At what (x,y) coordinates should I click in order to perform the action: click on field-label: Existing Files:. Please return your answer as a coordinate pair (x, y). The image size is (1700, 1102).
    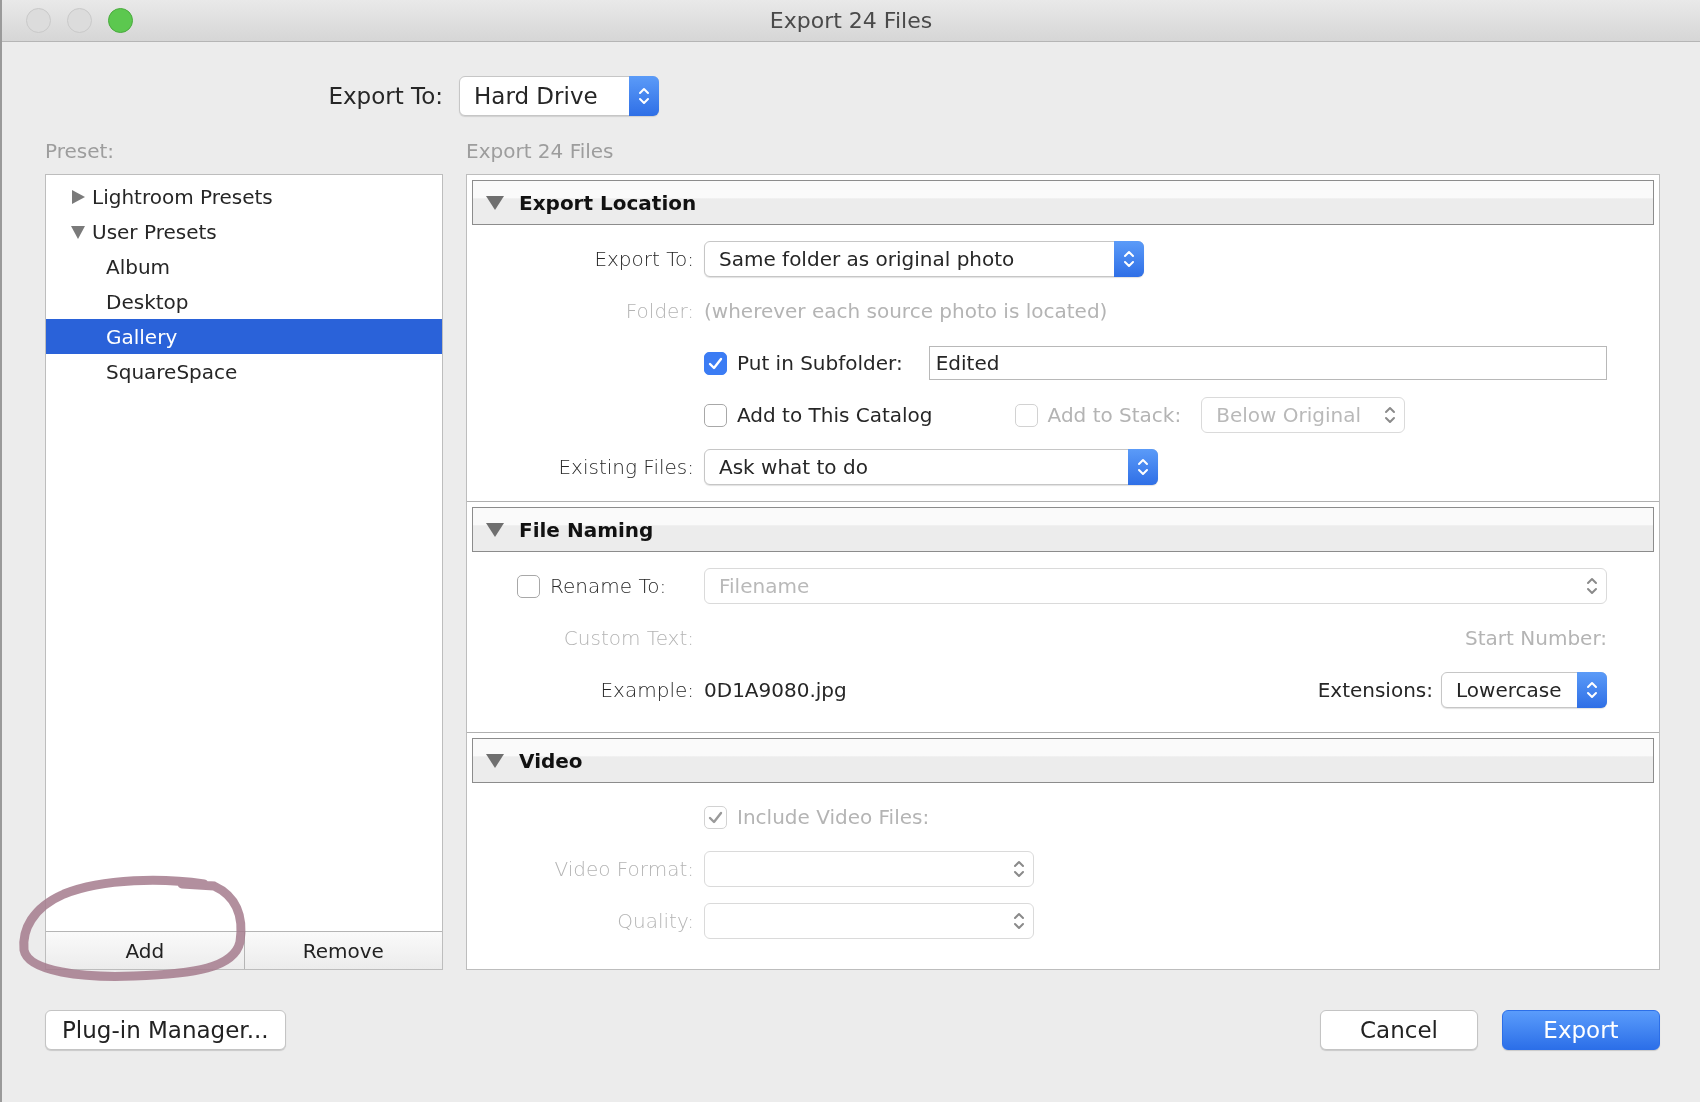
    Looking at the image, I should click on (626, 467).